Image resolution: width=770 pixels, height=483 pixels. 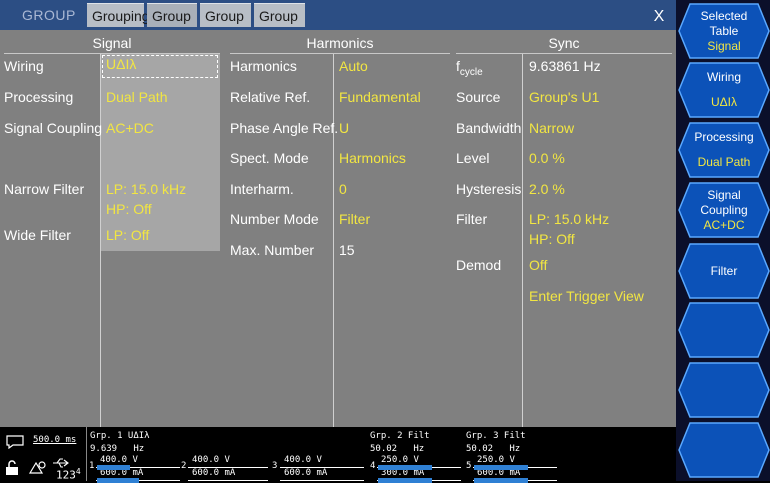 What do you see at coordinates (496, 436) in the screenshot?
I see `group-3-name: Grp. 3 Filt` at bounding box center [496, 436].